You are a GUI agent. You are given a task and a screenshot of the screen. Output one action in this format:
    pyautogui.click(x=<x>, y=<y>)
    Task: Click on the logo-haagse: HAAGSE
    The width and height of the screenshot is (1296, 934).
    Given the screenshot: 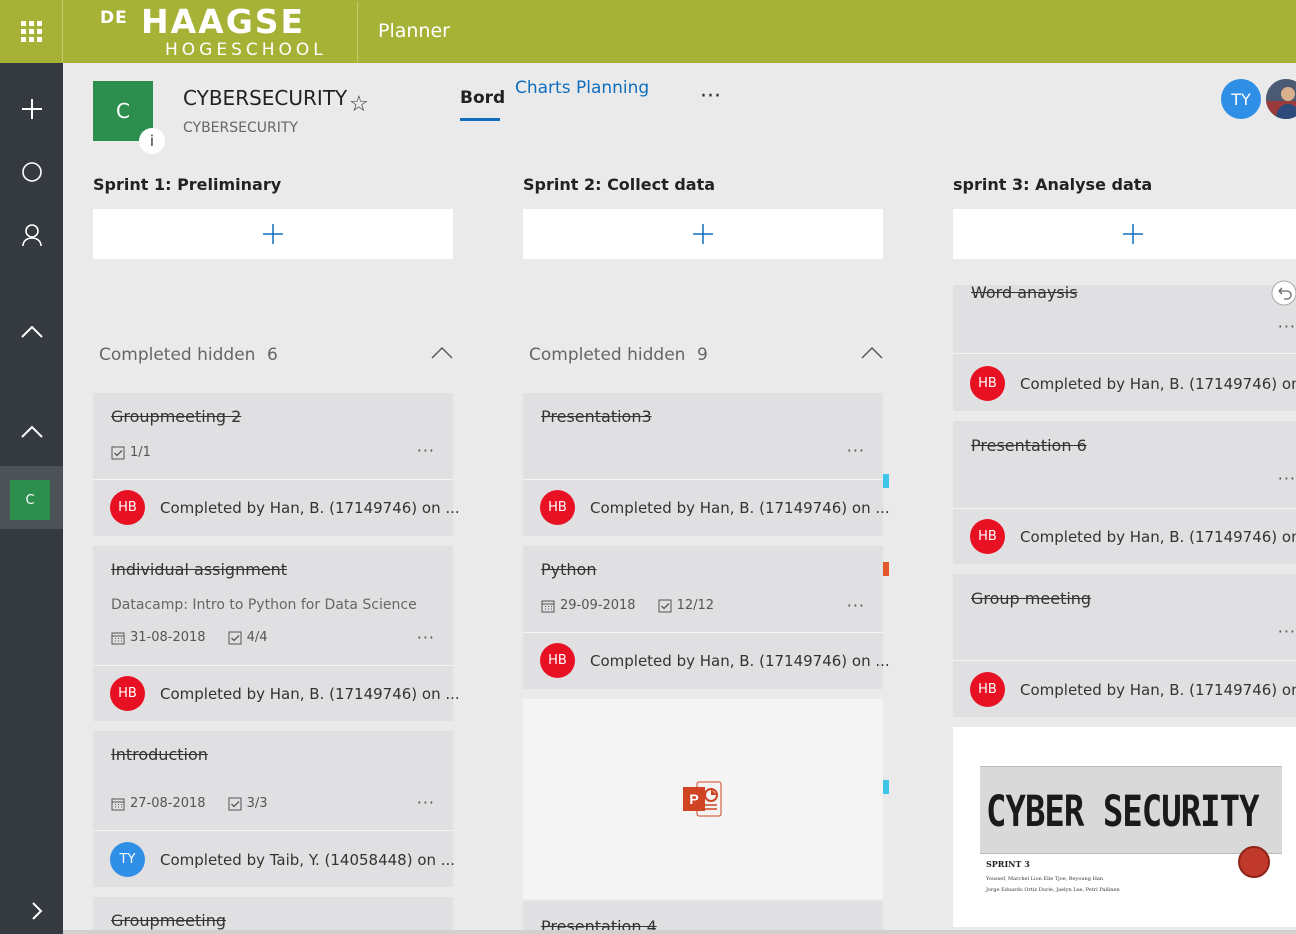 What is the action you would take?
    pyautogui.click(x=223, y=21)
    